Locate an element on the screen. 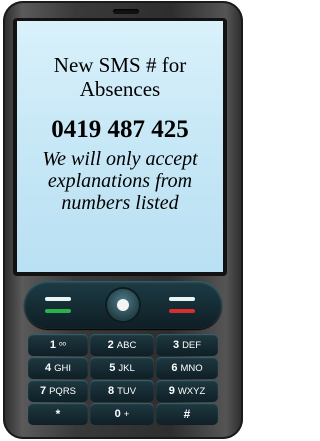 The width and height of the screenshot is (320, 441). center-select-button is located at coordinates (123, 305).